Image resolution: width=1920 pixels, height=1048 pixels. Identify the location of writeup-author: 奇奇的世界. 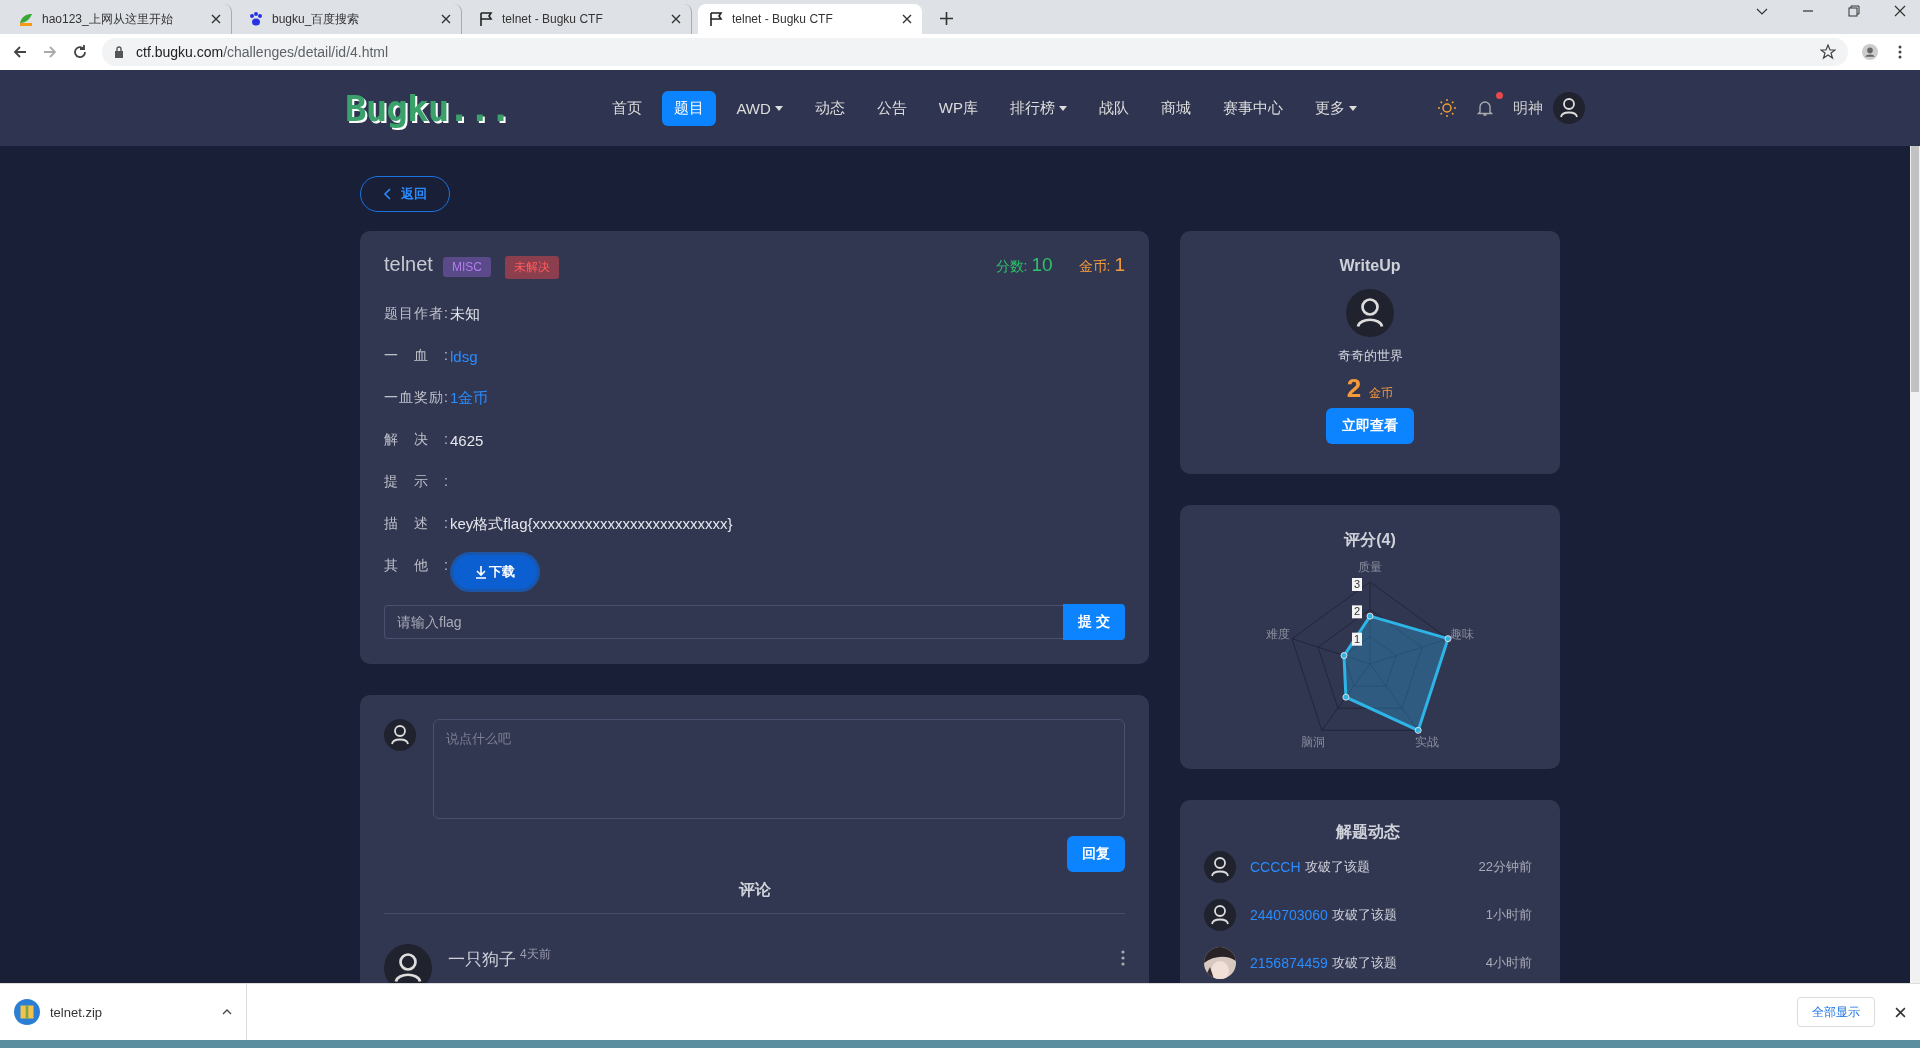
(1370, 356).